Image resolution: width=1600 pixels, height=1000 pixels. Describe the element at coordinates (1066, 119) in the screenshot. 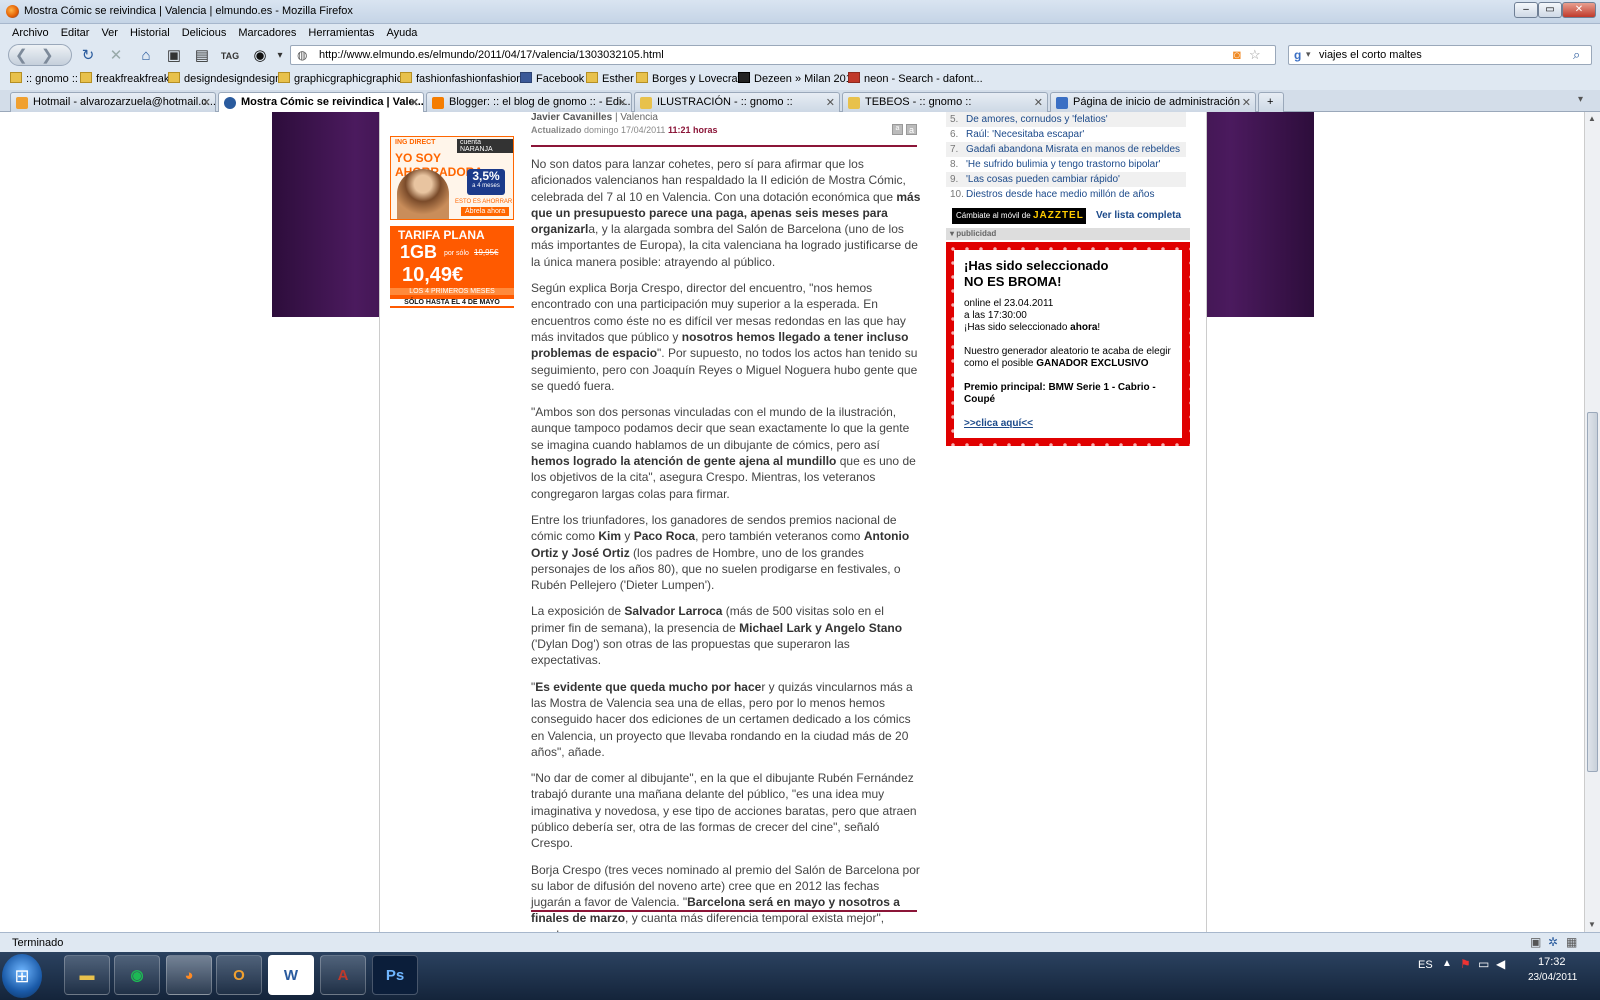

I see `list-item: 5. De amores, cornudos y 'felatios'` at that location.